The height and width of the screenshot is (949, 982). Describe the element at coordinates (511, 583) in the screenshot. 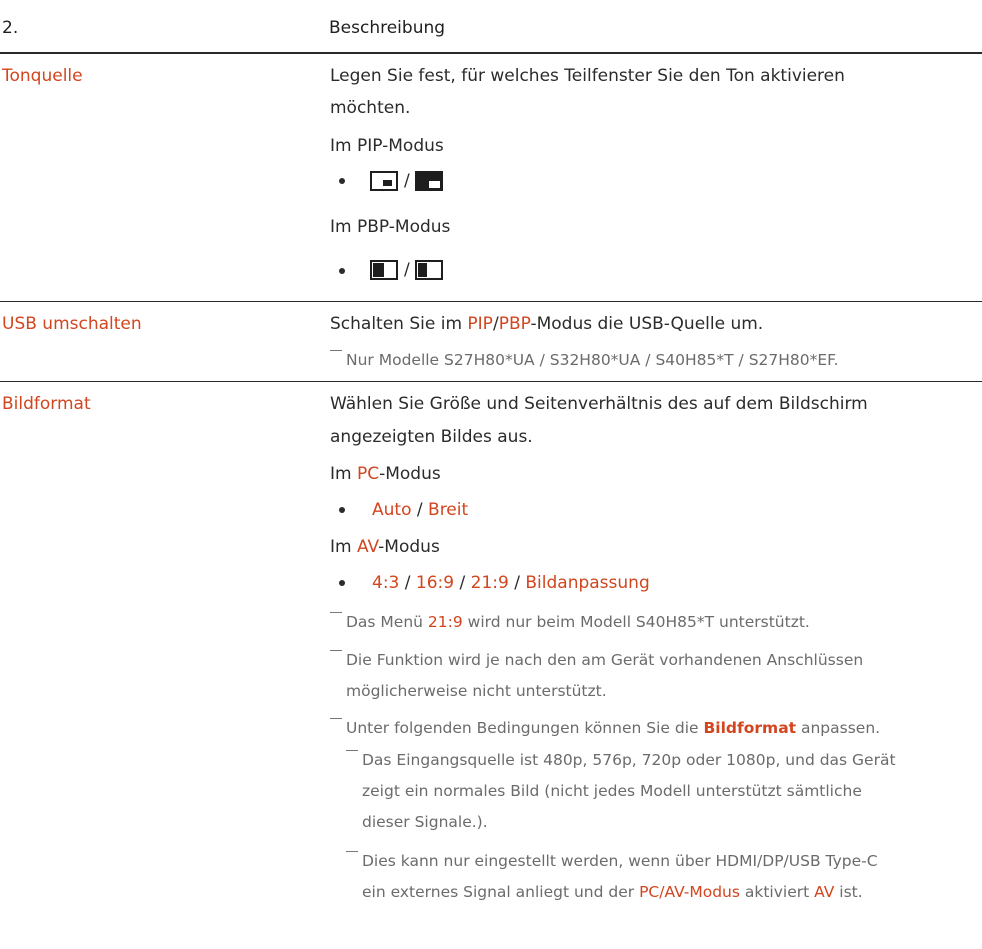

I see `av-options: 4:3 / 16:9 / 21:9 / Bildanpassung` at that location.